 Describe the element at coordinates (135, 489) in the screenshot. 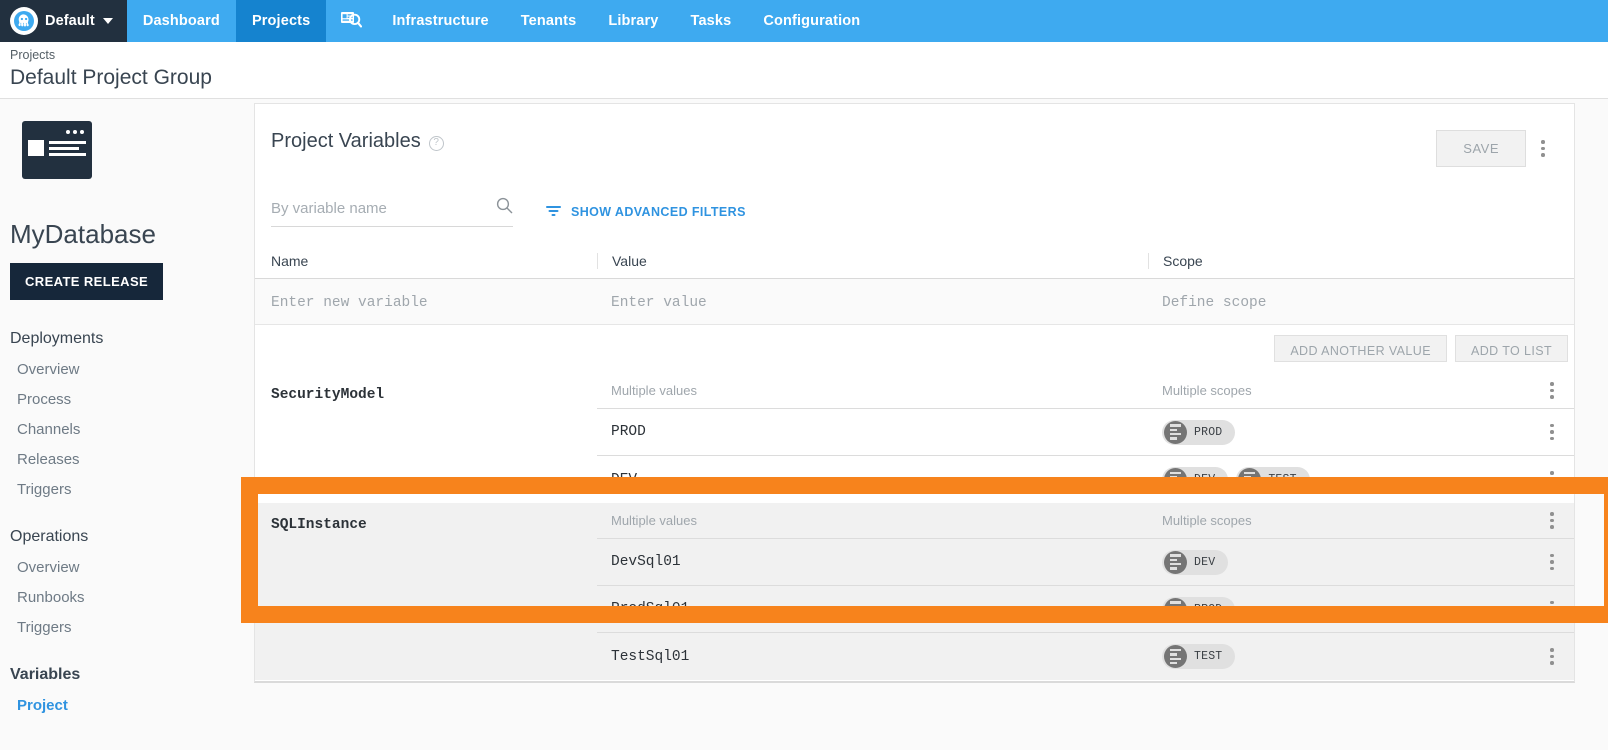

I see `sidebar-item-deployments-triggers: Triggers` at that location.